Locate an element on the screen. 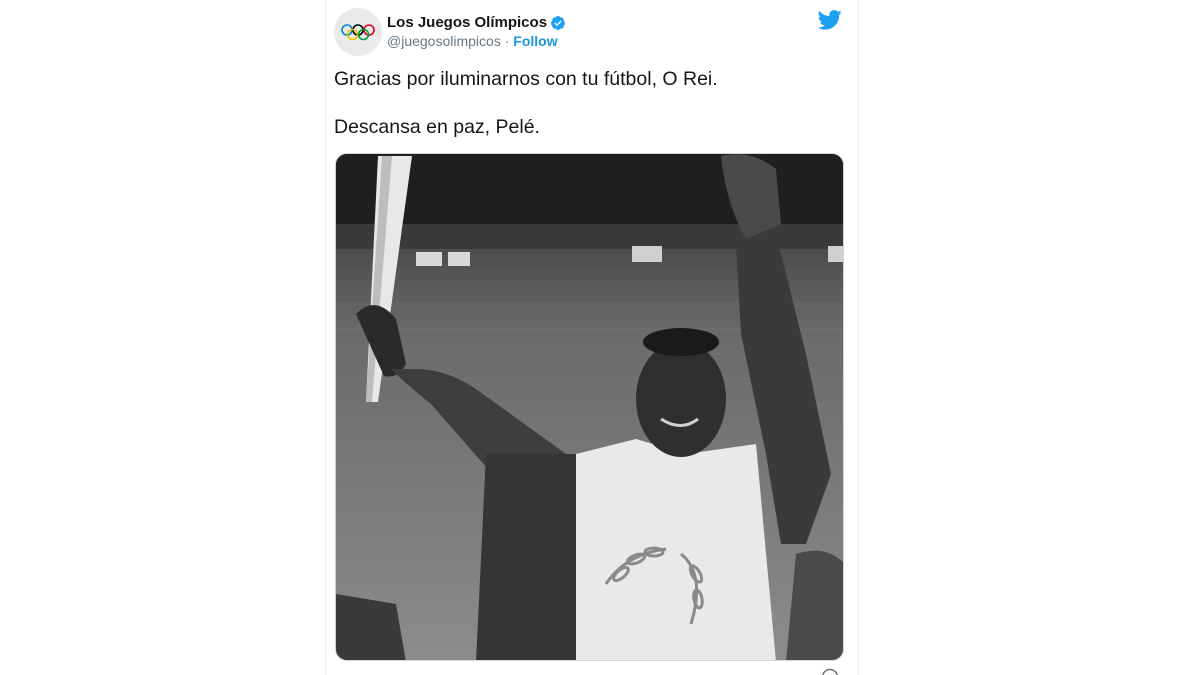 Image resolution: width=1200 pixels, height=675 pixels. display-name: Los Juegos Olímpicos is located at coordinates (467, 22).